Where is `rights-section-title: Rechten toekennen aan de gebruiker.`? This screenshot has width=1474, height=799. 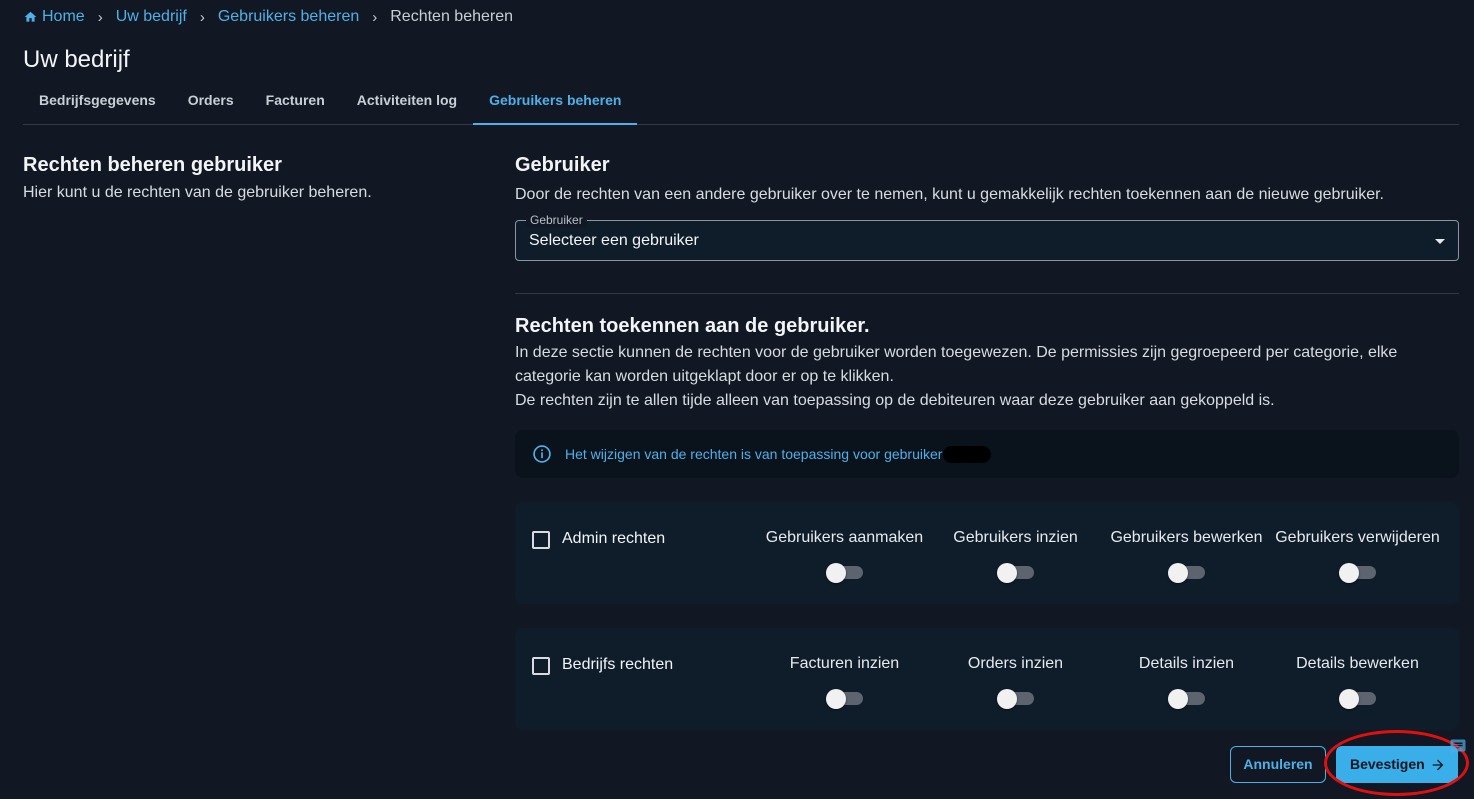
rights-section-title: Rechten toekennen aan de gebruiker. is located at coordinates (692, 326).